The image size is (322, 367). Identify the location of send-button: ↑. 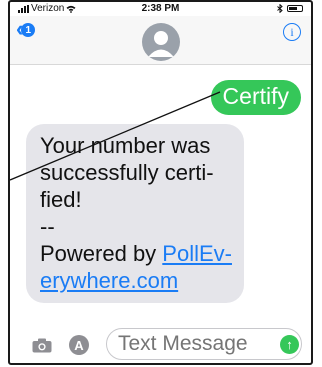
(289, 344).